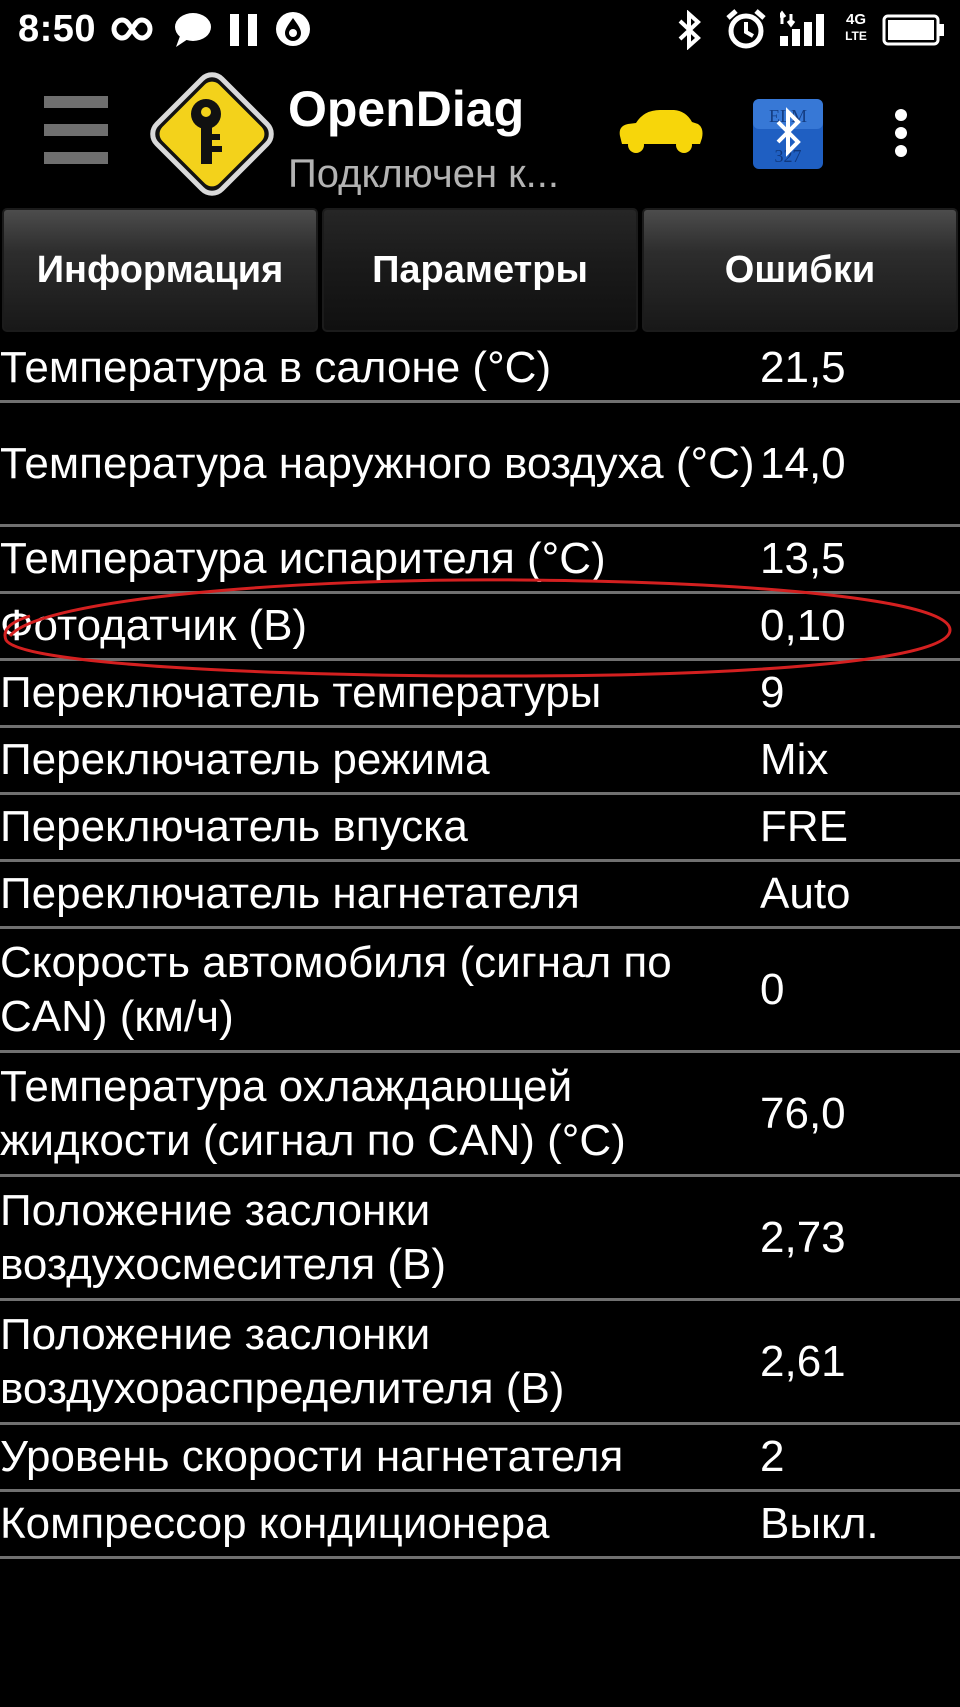 This screenshot has height=1707, width=960. What do you see at coordinates (234, 826) in the screenshot?
I see `param-label: Переключатель впуска` at bounding box center [234, 826].